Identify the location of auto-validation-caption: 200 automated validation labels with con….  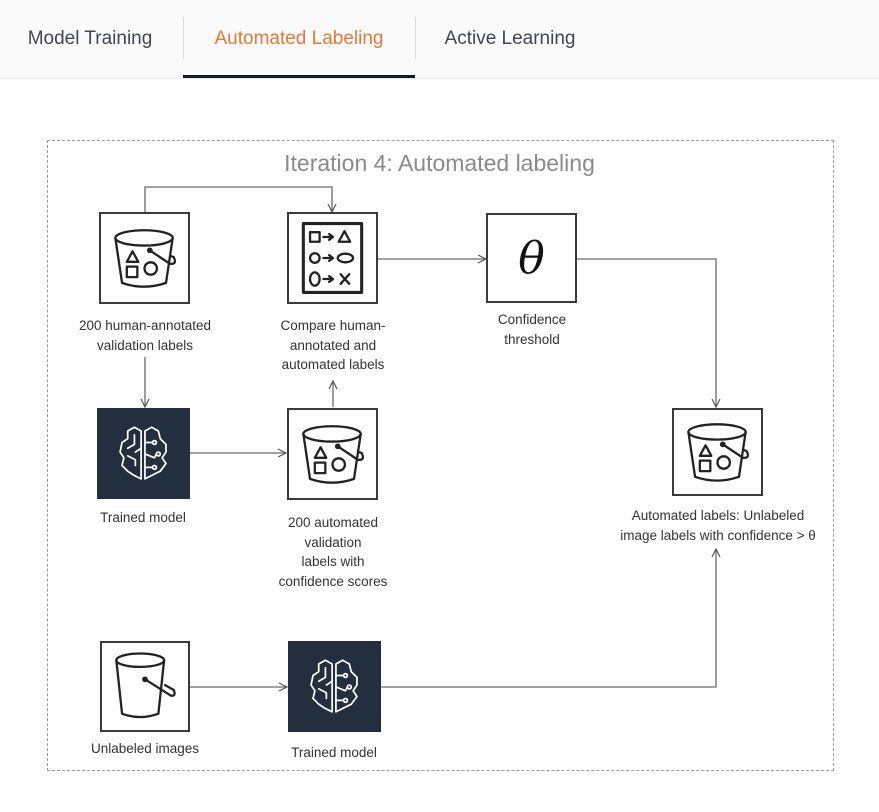
(333, 552).